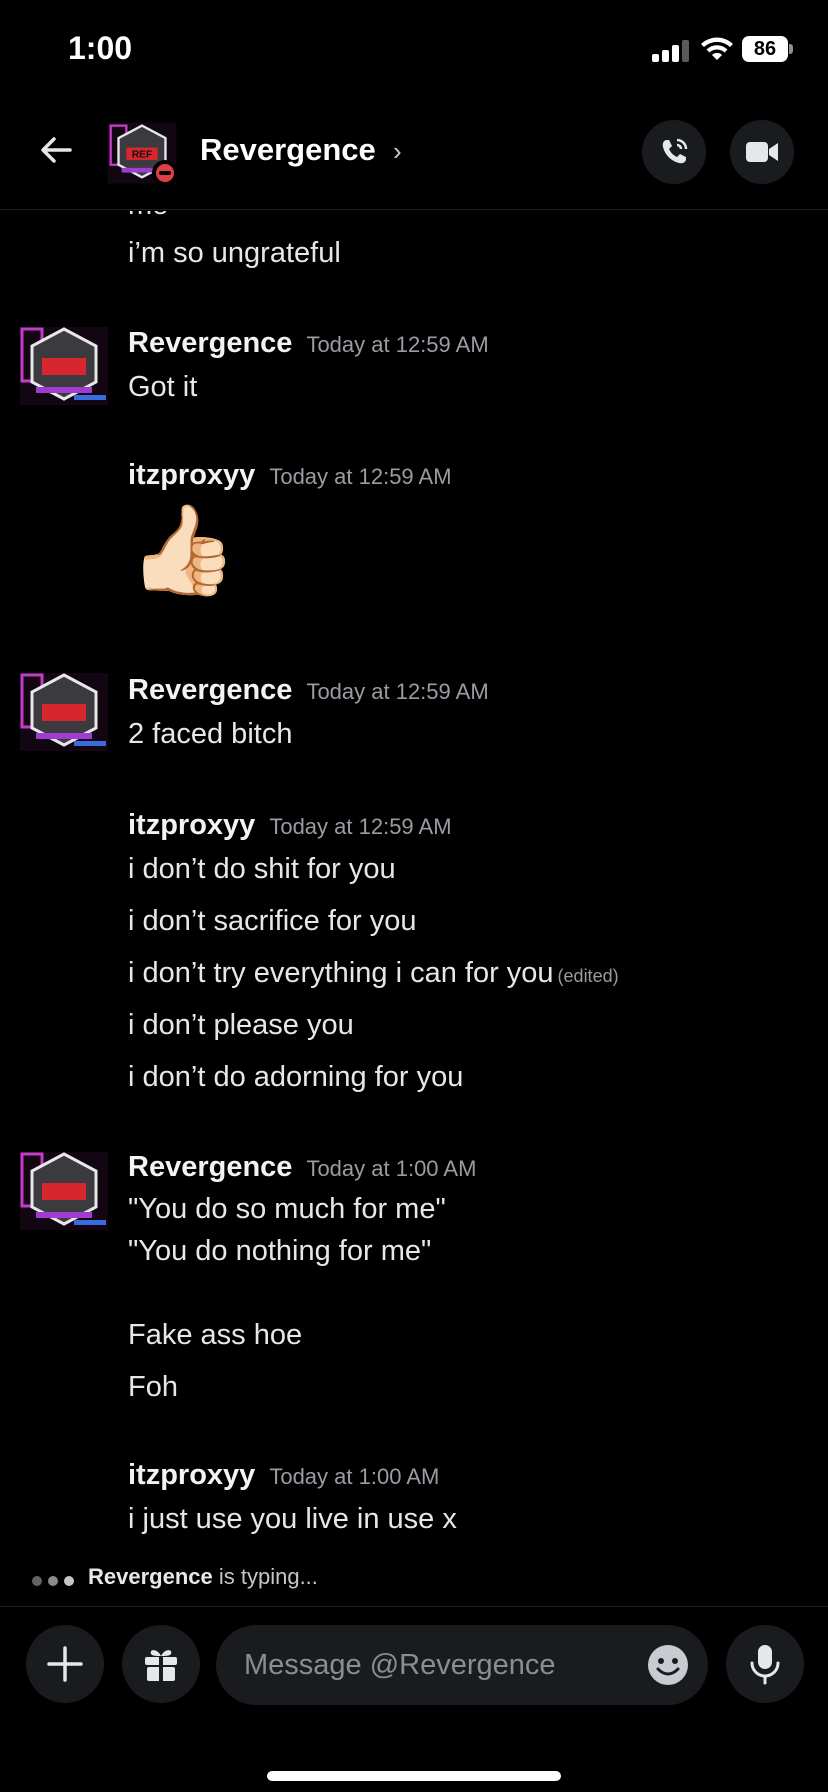 The width and height of the screenshot is (828, 1792). Describe the element at coordinates (397, 151) in the screenshot. I see `chevron-right-icon: ›` at that location.